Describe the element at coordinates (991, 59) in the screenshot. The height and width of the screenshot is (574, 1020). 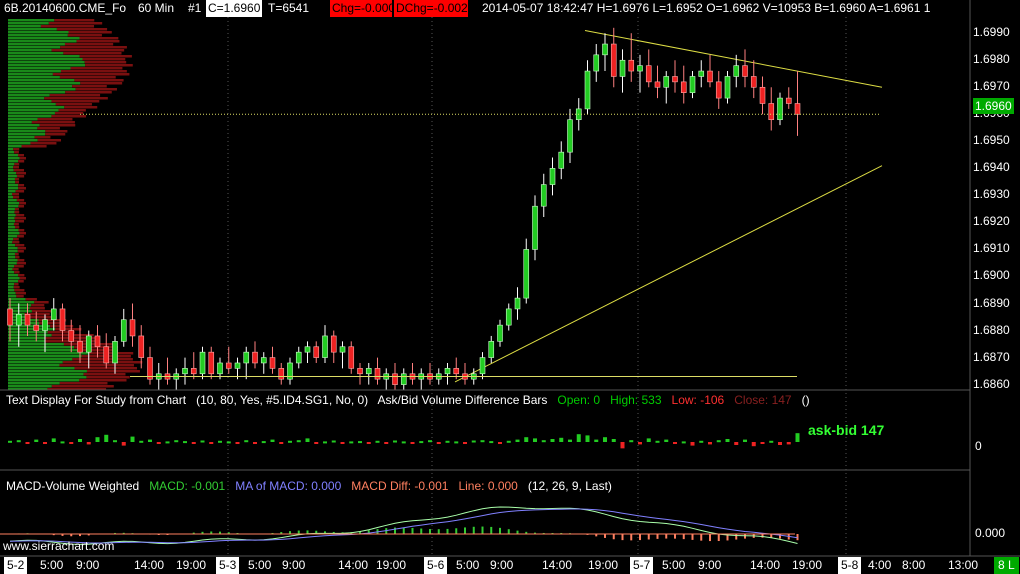
I see `price-tick: 1.6980` at that location.